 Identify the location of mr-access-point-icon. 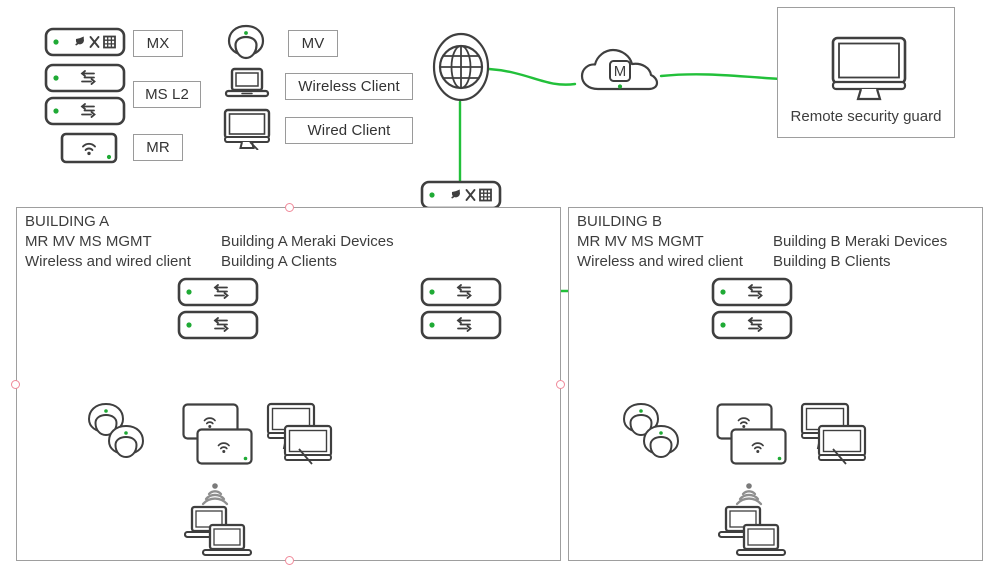
(89, 148).